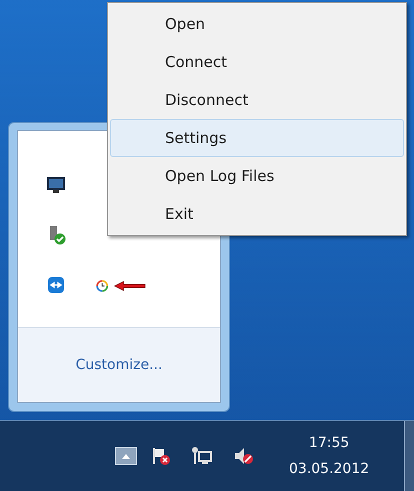  What do you see at coordinates (257, 176) in the screenshot?
I see `menu-item: Open Log Files` at bounding box center [257, 176].